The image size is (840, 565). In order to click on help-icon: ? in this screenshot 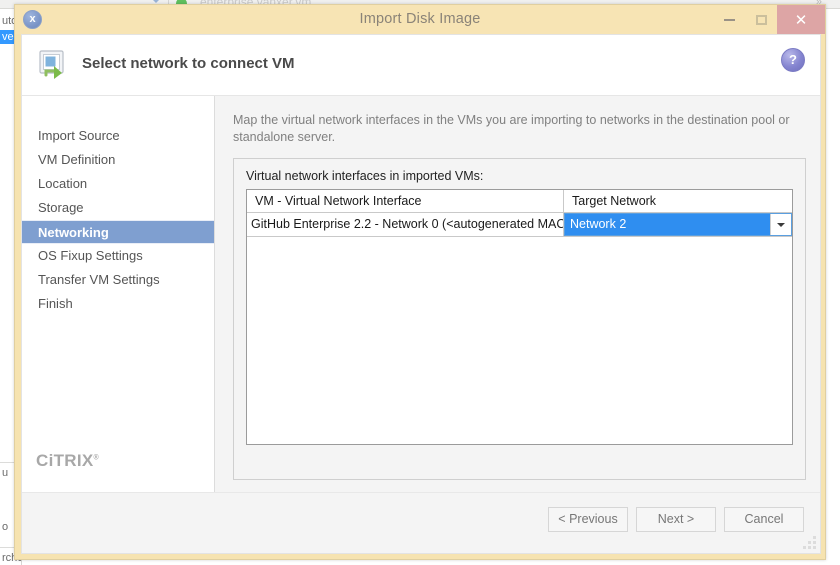, I will do `click(793, 60)`.